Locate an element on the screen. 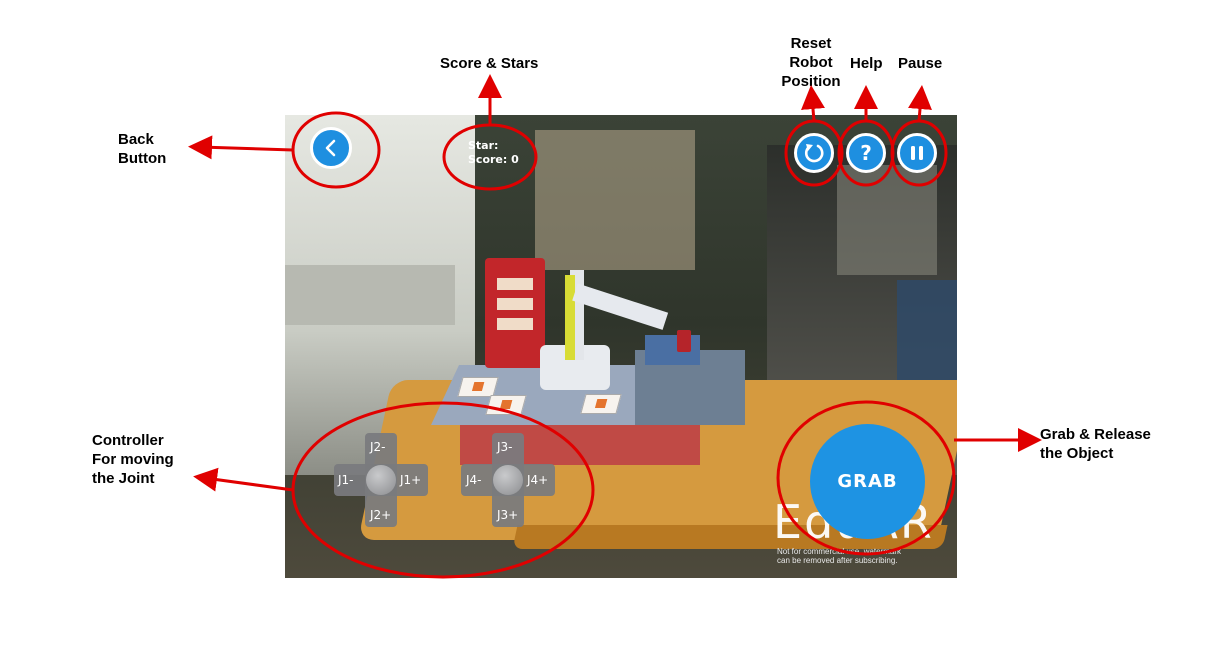 The image size is (1231, 646). annotation-ellipse-controller is located at coordinates (443, 490).